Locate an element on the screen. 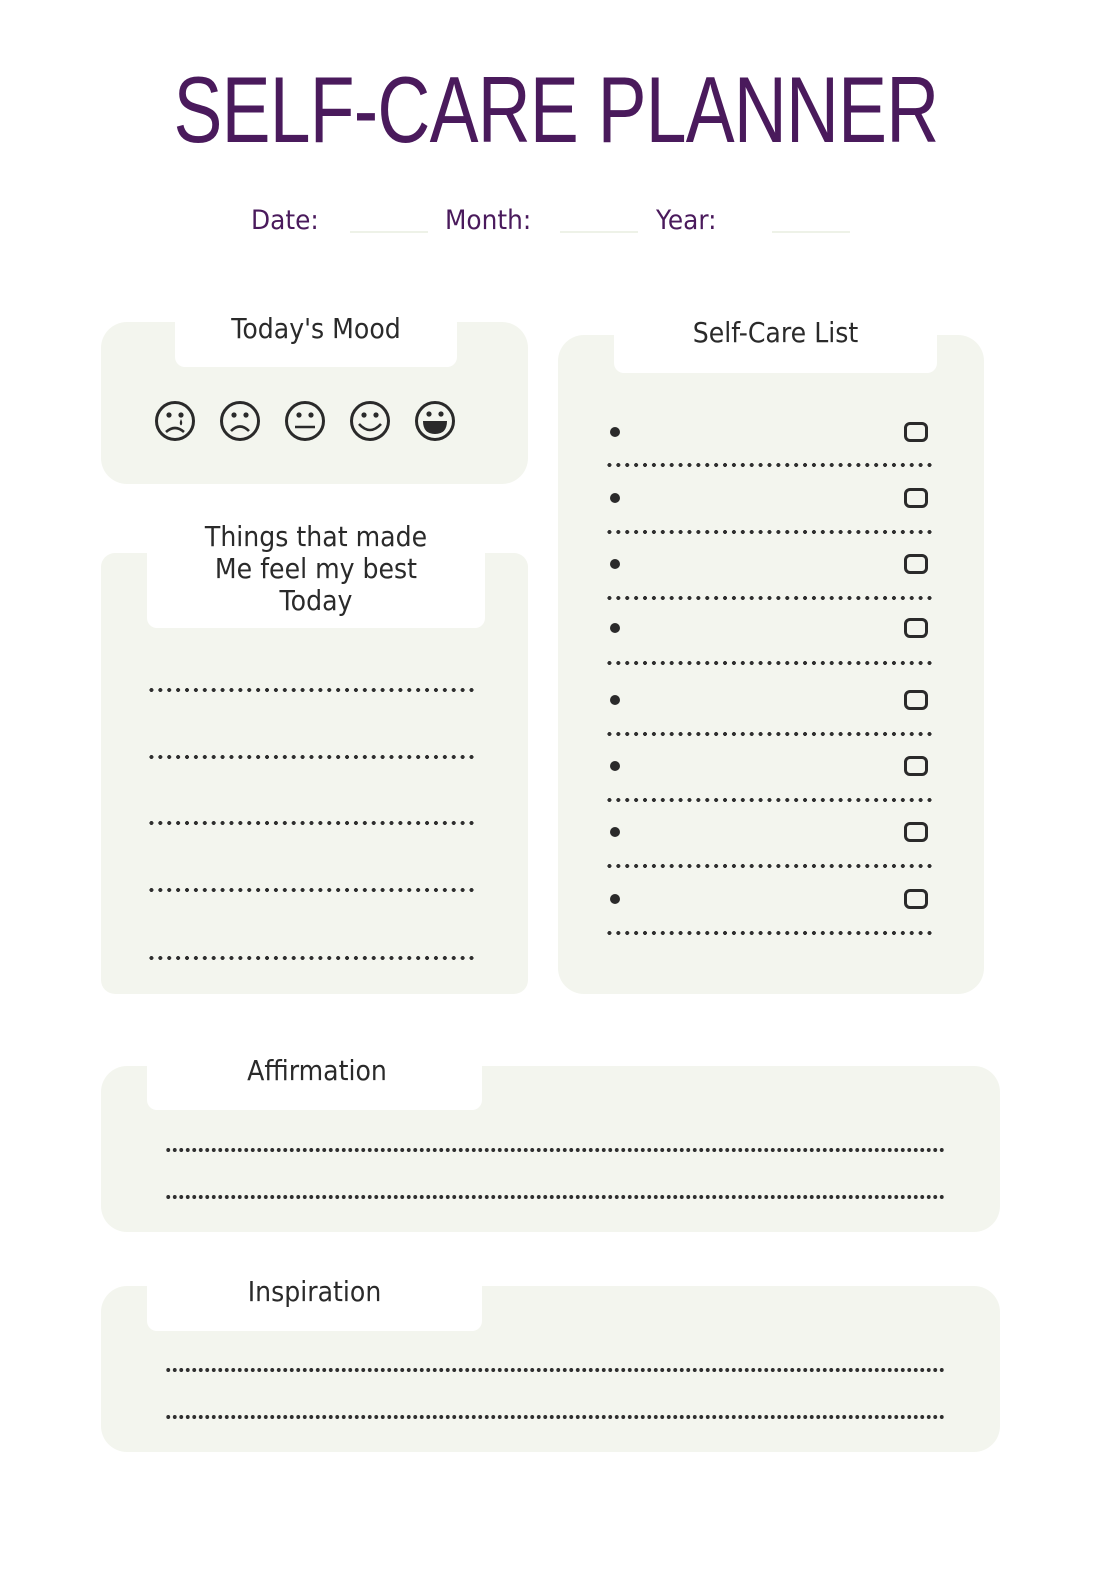 The width and height of the screenshot is (1112, 1581). neutral-face-icon is located at coordinates (305, 421).